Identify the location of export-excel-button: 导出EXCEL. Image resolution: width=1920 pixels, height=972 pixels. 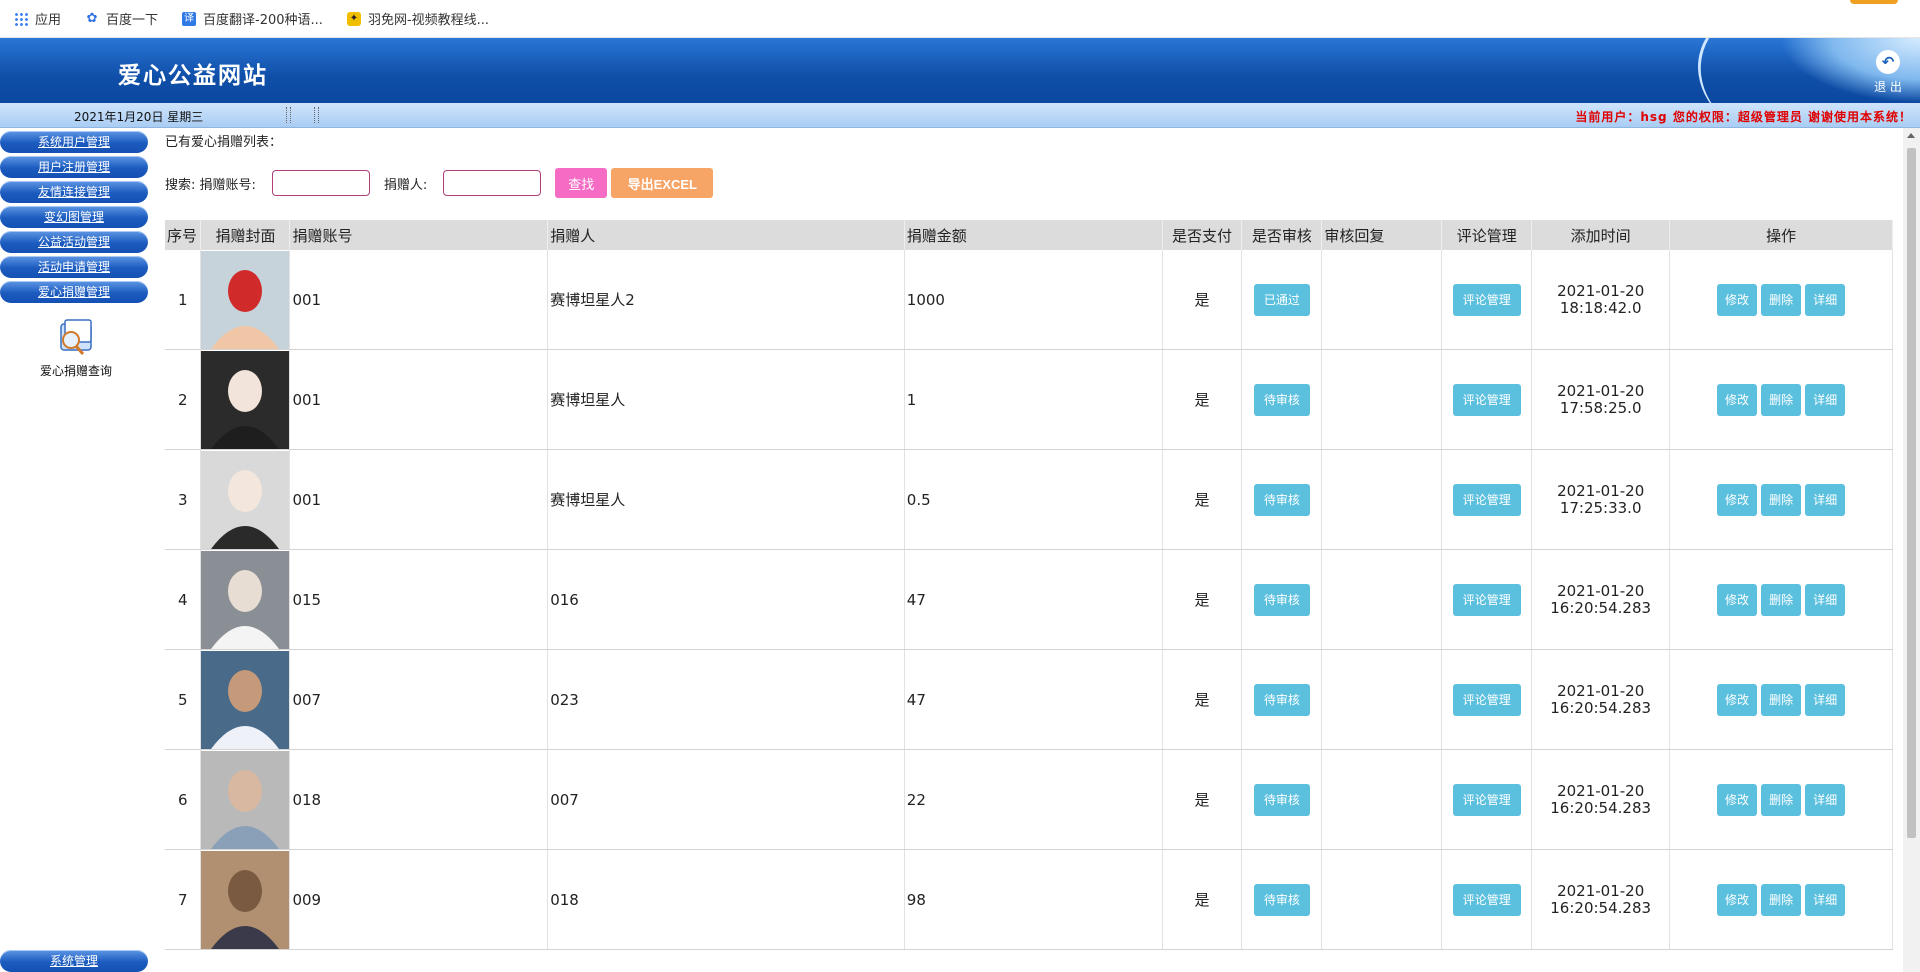
(662, 183).